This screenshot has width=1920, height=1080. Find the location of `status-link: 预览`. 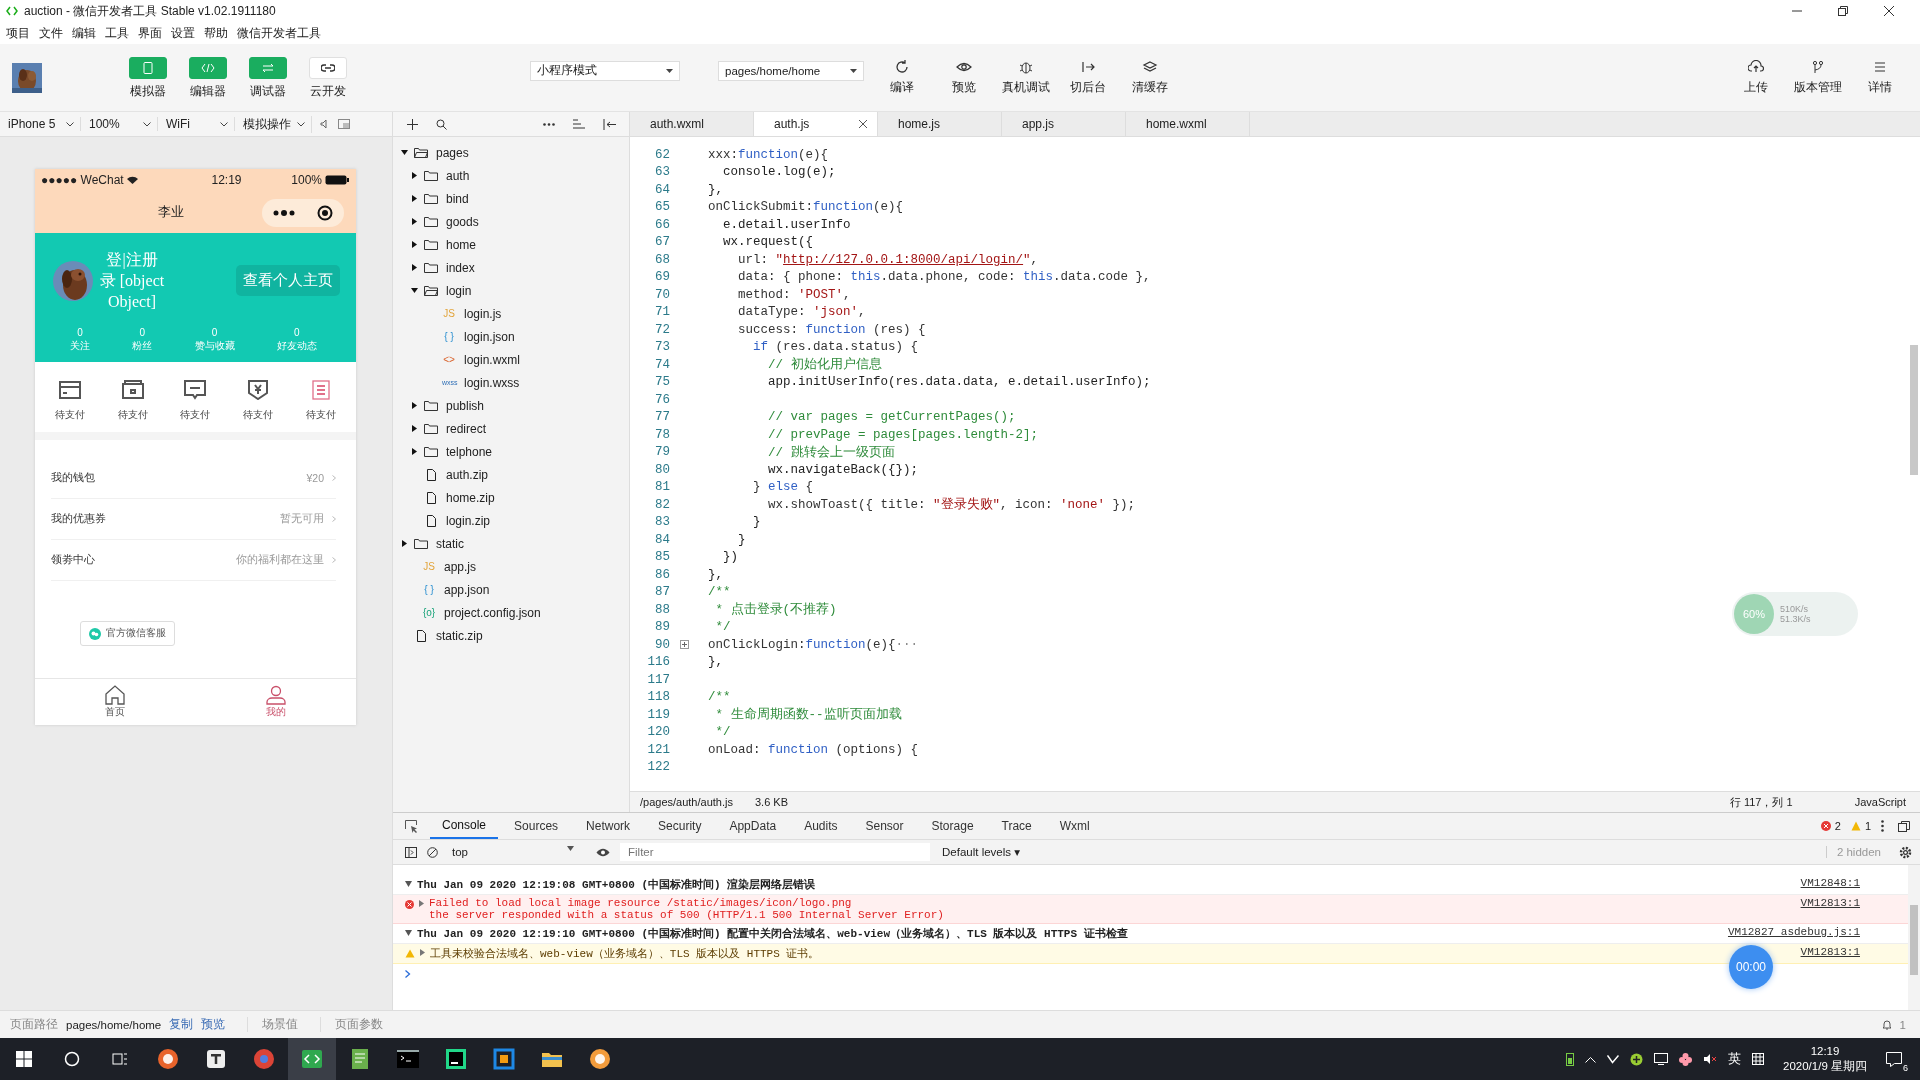

status-link: 预览 is located at coordinates (213, 1024).